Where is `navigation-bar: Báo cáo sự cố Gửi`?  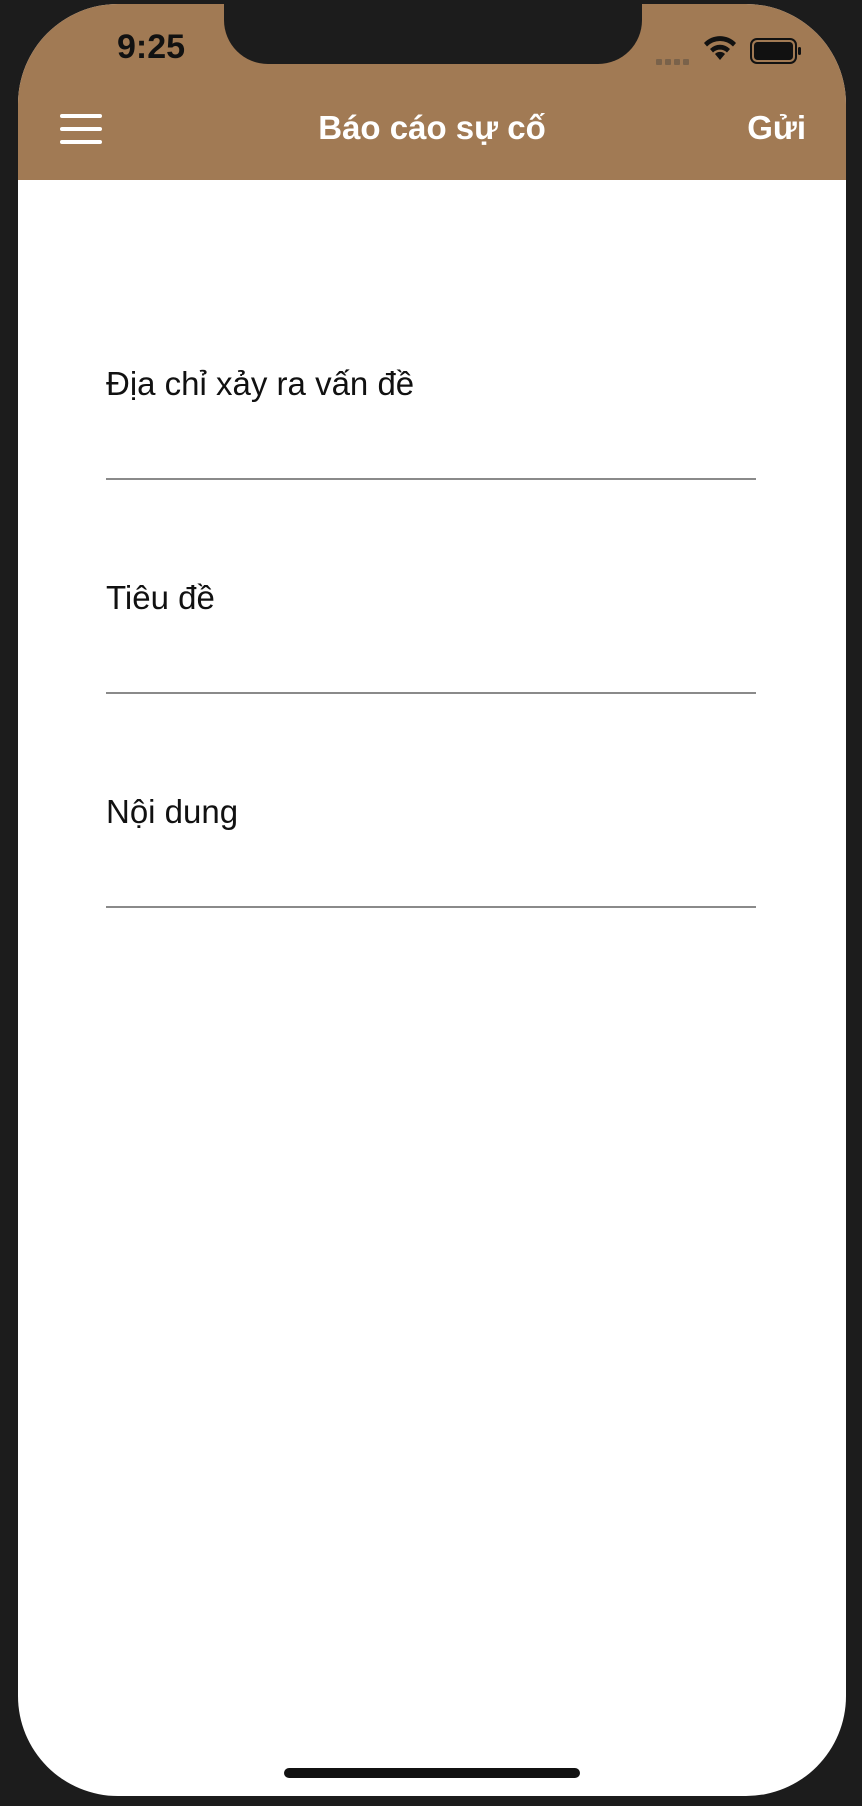 navigation-bar: Báo cáo sự cố Gửi is located at coordinates (432, 137).